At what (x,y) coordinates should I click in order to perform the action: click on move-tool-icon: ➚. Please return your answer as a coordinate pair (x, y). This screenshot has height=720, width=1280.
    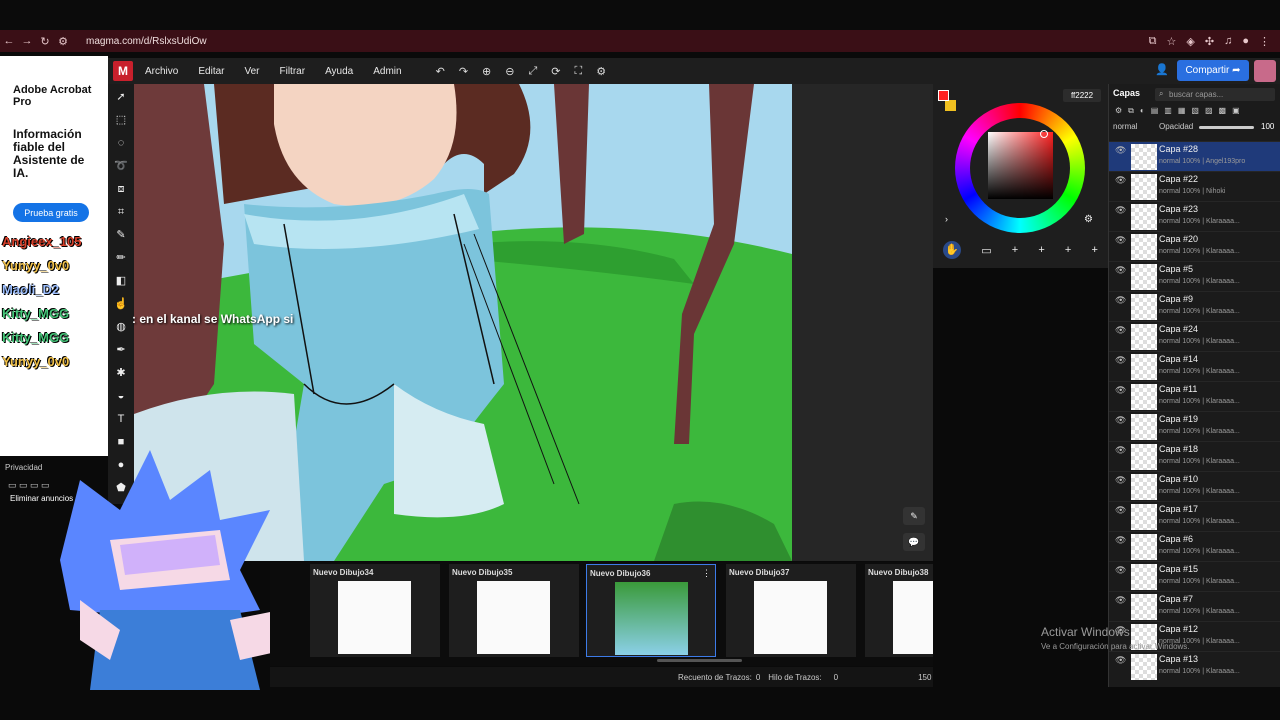
    Looking at the image, I should click on (121, 97).